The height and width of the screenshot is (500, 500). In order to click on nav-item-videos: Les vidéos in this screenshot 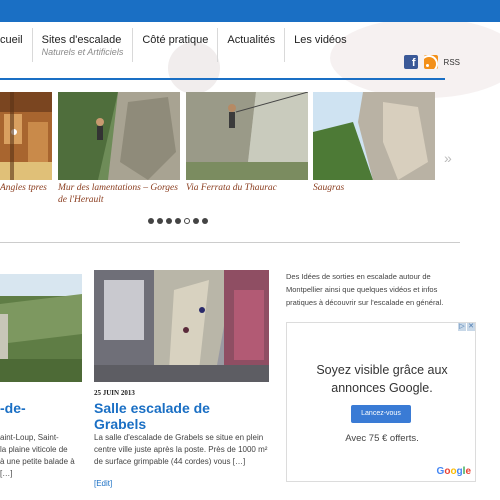, I will do `click(320, 45)`.